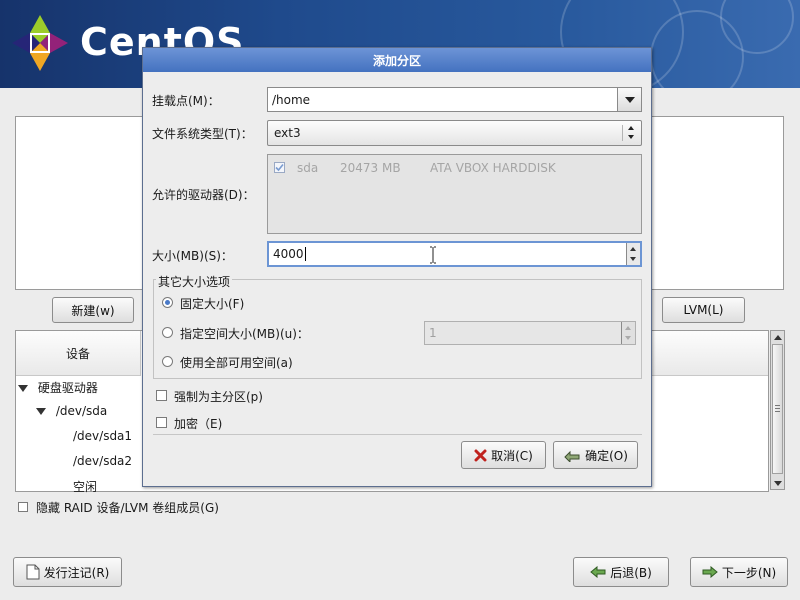 This screenshot has width=800, height=600. I want to click on cancel-x-icon, so click(480, 455).